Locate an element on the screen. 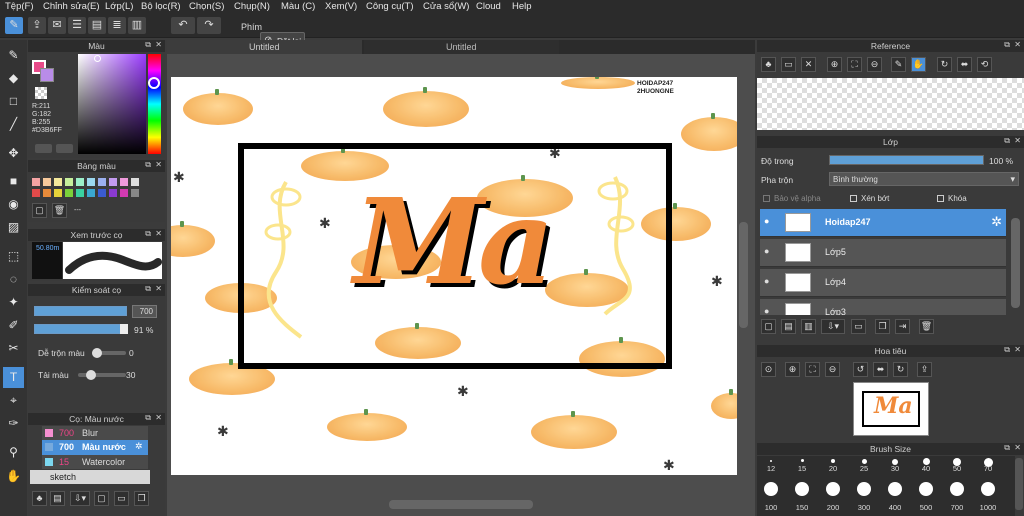 This screenshot has height=516, width=1024. menu-cloud: Cloud is located at coordinates (488, 6).